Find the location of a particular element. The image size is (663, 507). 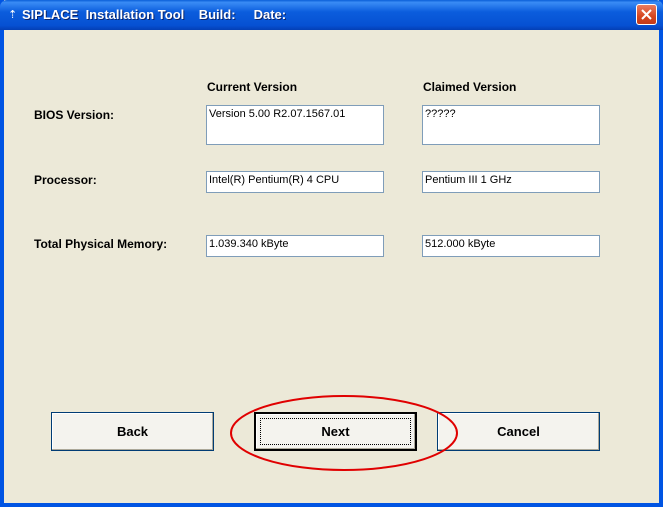

window-title: SIPLACE Installation Tool Build: Date: is located at coordinates (154, 14).